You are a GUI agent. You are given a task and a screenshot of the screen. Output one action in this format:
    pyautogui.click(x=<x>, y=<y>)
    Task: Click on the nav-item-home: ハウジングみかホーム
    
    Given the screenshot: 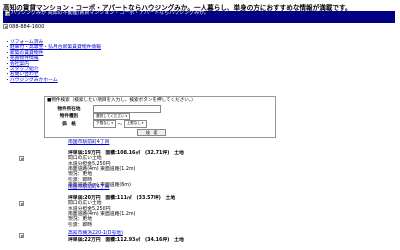 What is the action you would take?
    pyautogui.click(x=53, y=80)
    